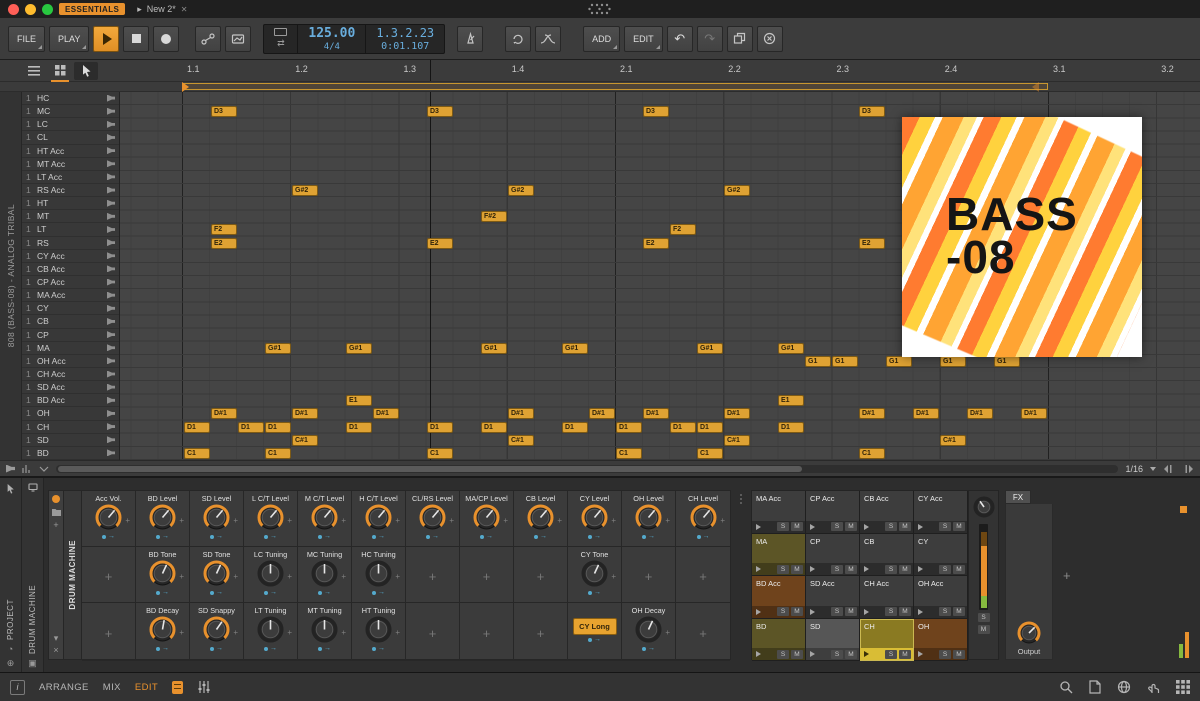  Describe the element at coordinates (185, 87) in the screenshot. I see `loop-start-marker` at that location.